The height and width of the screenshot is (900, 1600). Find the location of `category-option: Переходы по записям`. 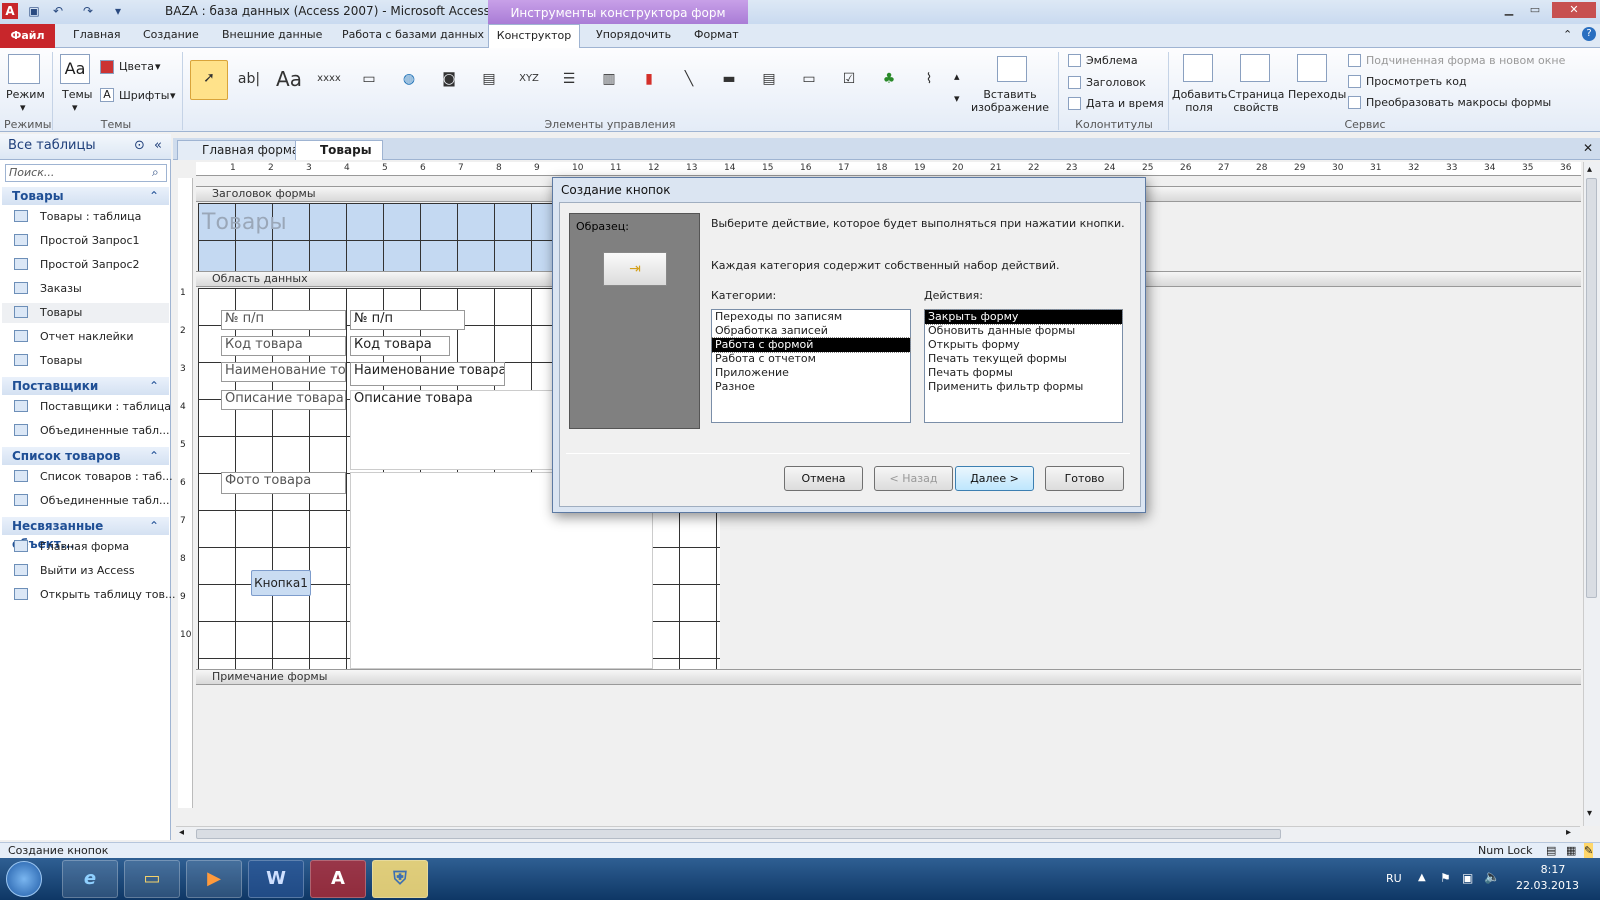

category-option: Переходы по записям is located at coordinates (811, 317).